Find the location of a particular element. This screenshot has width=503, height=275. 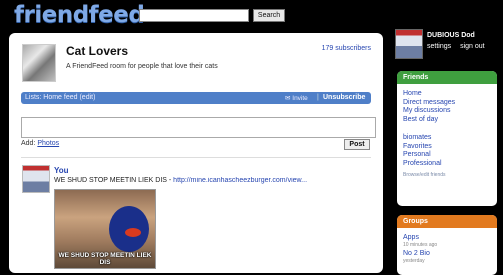

sign-out-link: sign out is located at coordinates (472, 46).